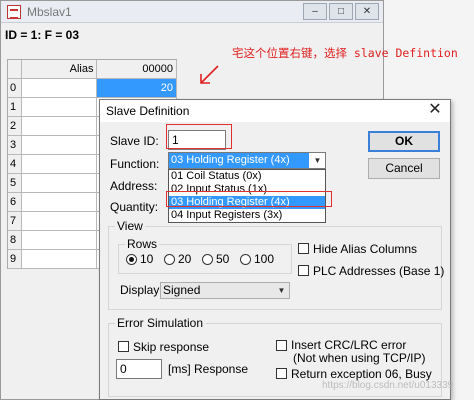  I want to click on window-title: Mbslav1, so click(49, 12).